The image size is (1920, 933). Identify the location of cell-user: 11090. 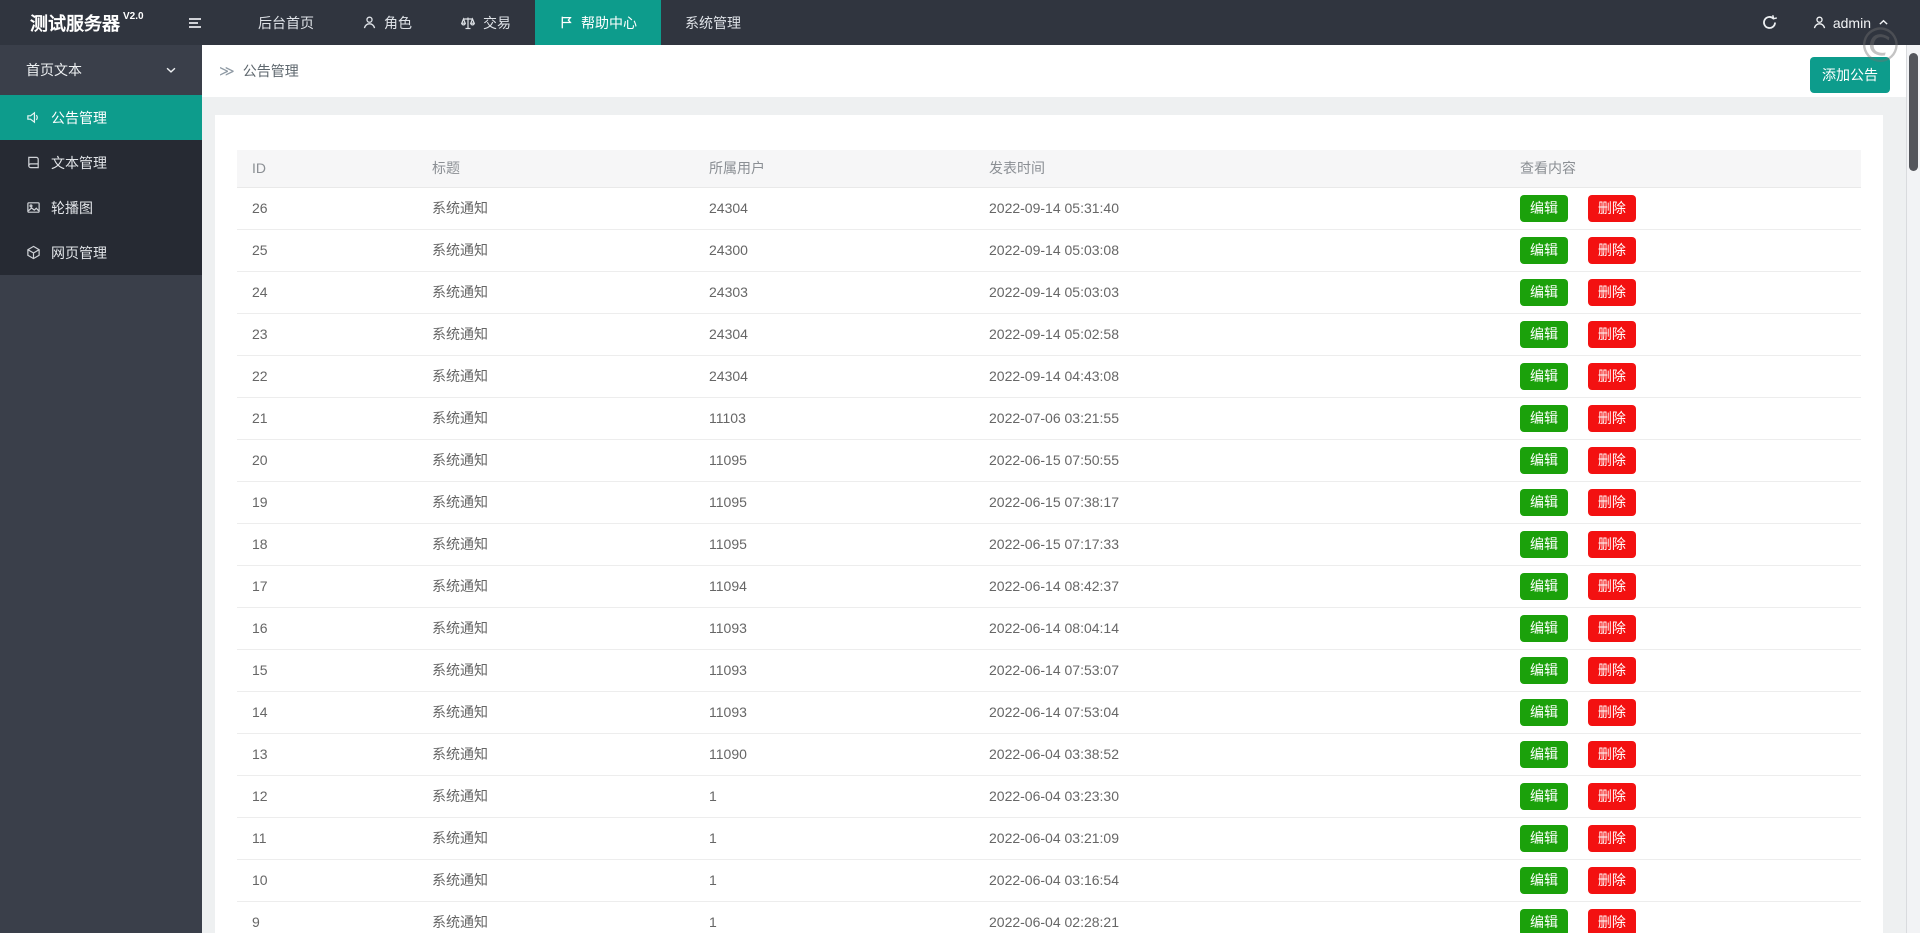
(834, 754).